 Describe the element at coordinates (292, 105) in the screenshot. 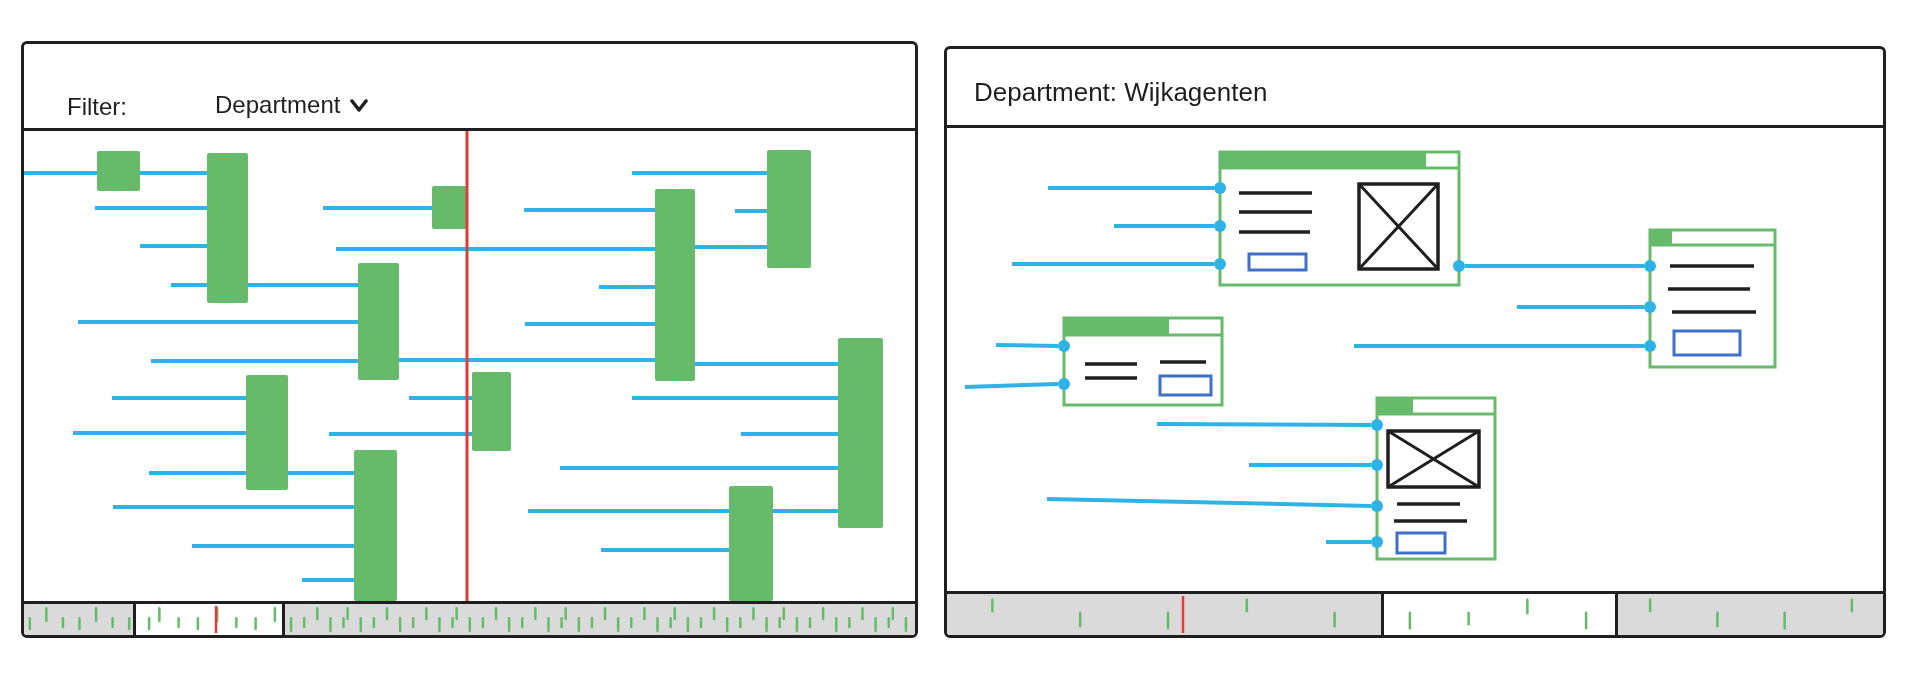

I see `filter-dropdown: Department` at that location.